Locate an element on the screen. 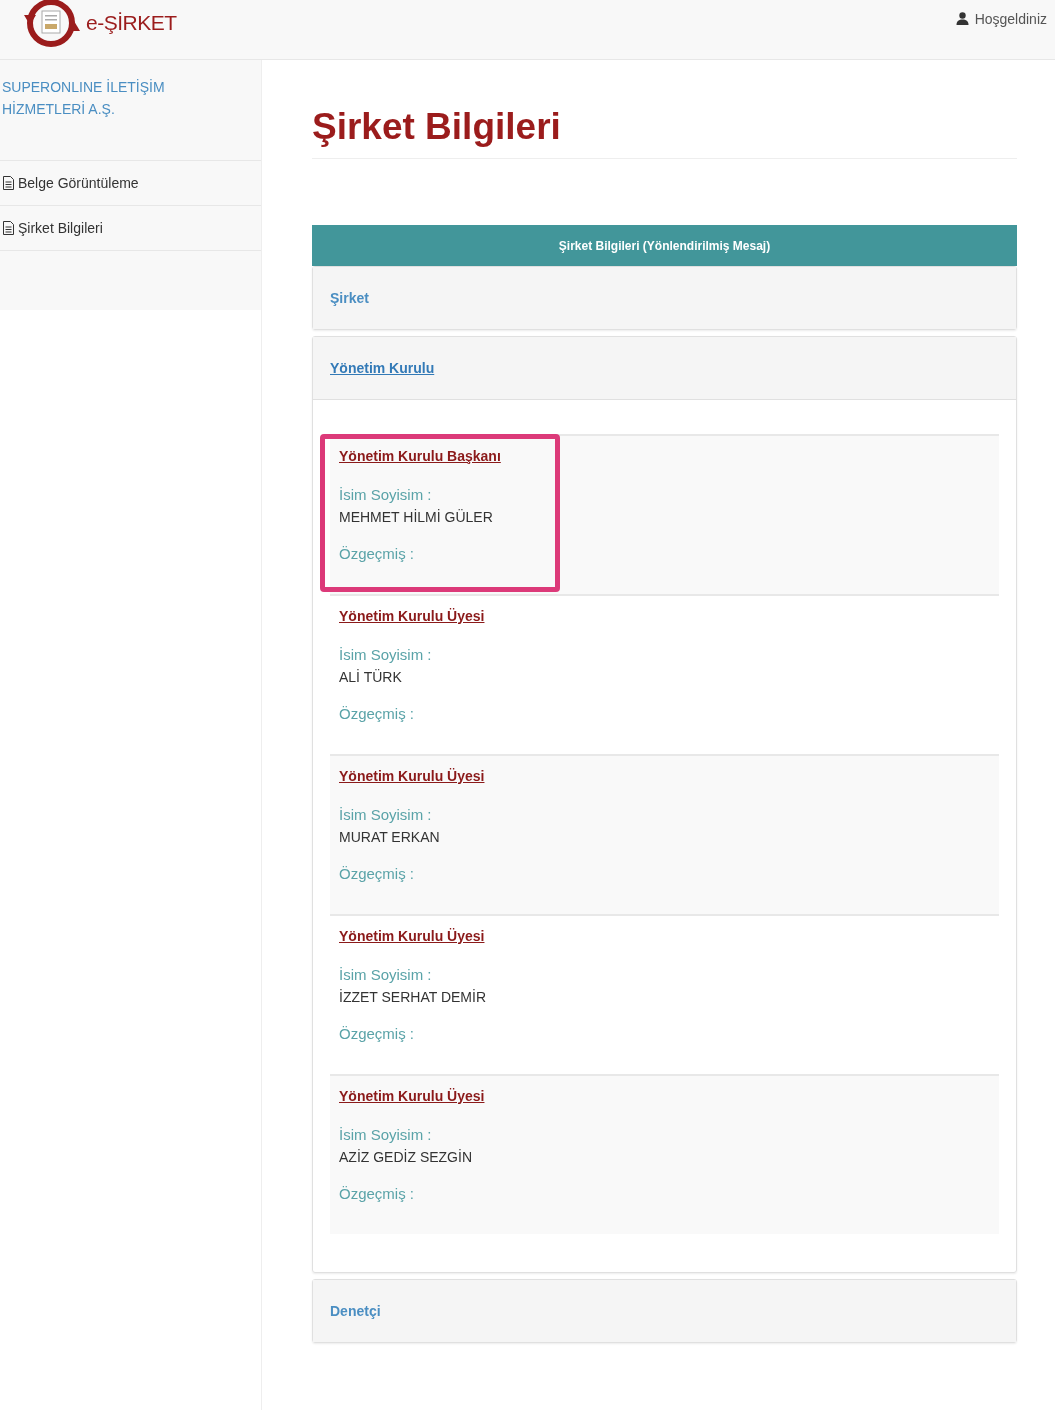 This screenshot has width=1055, height=1410. member-name: MURAT ERKAN is located at coordinates (389, 837).